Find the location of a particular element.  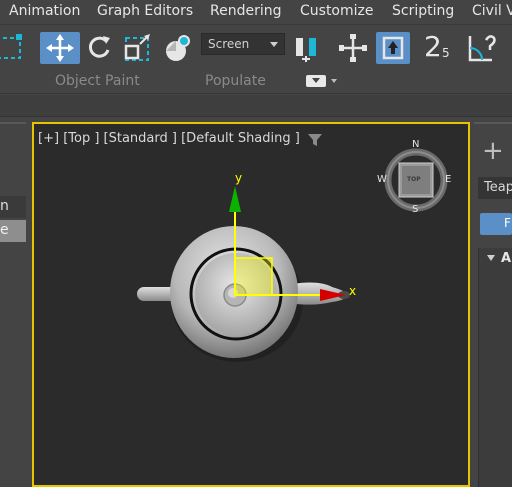

menu-customize: Customize is located at coordinates (337, 11).